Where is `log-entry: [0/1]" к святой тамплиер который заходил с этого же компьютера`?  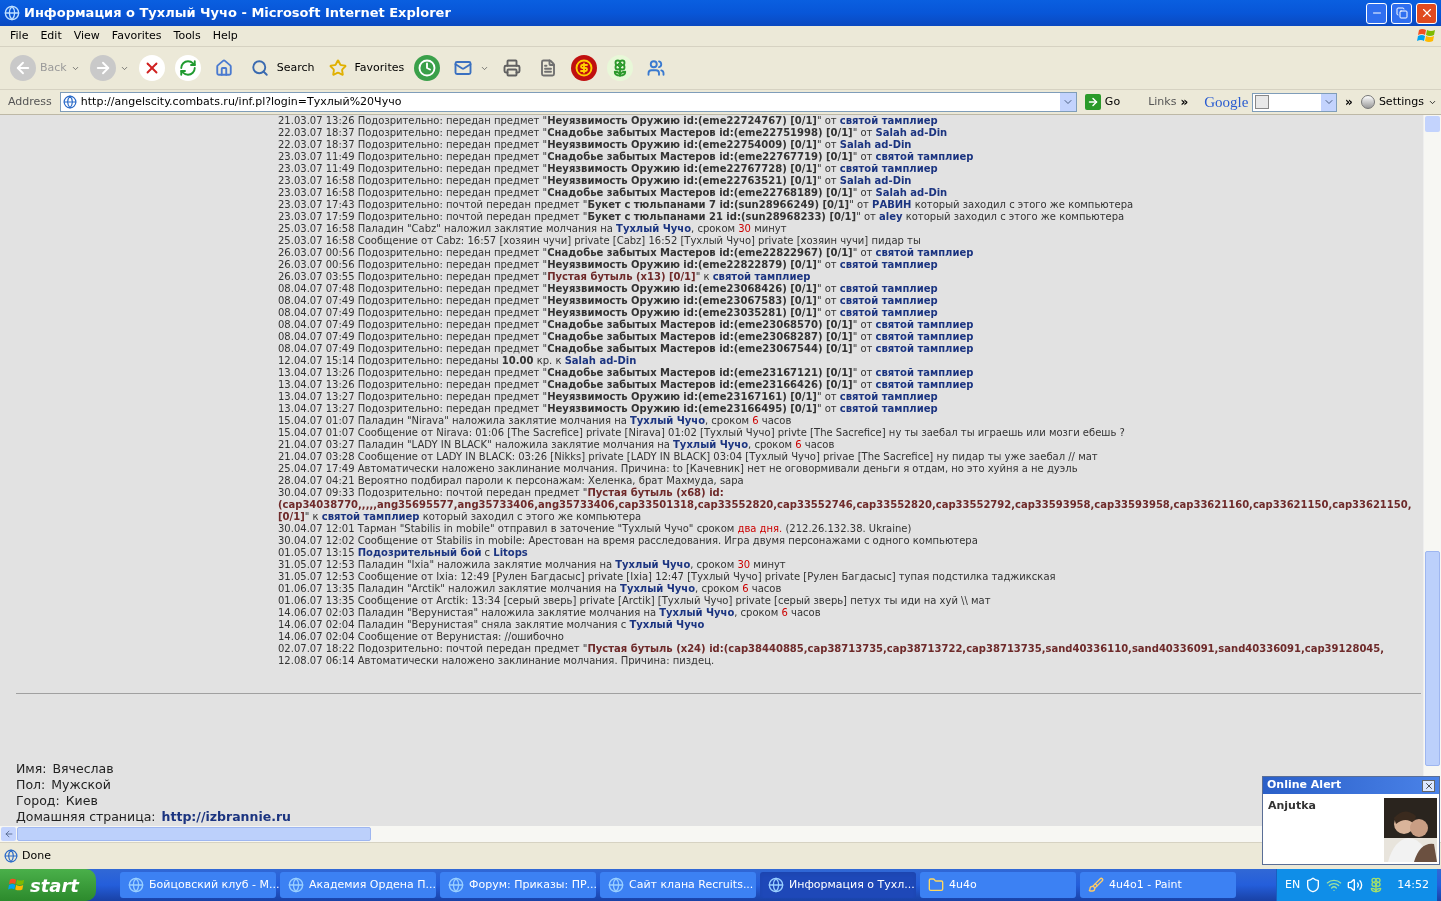
log-entry: [0/1]" к святой тамплиер который заходил с этого же компьютера is located at coordinates (460, 517).